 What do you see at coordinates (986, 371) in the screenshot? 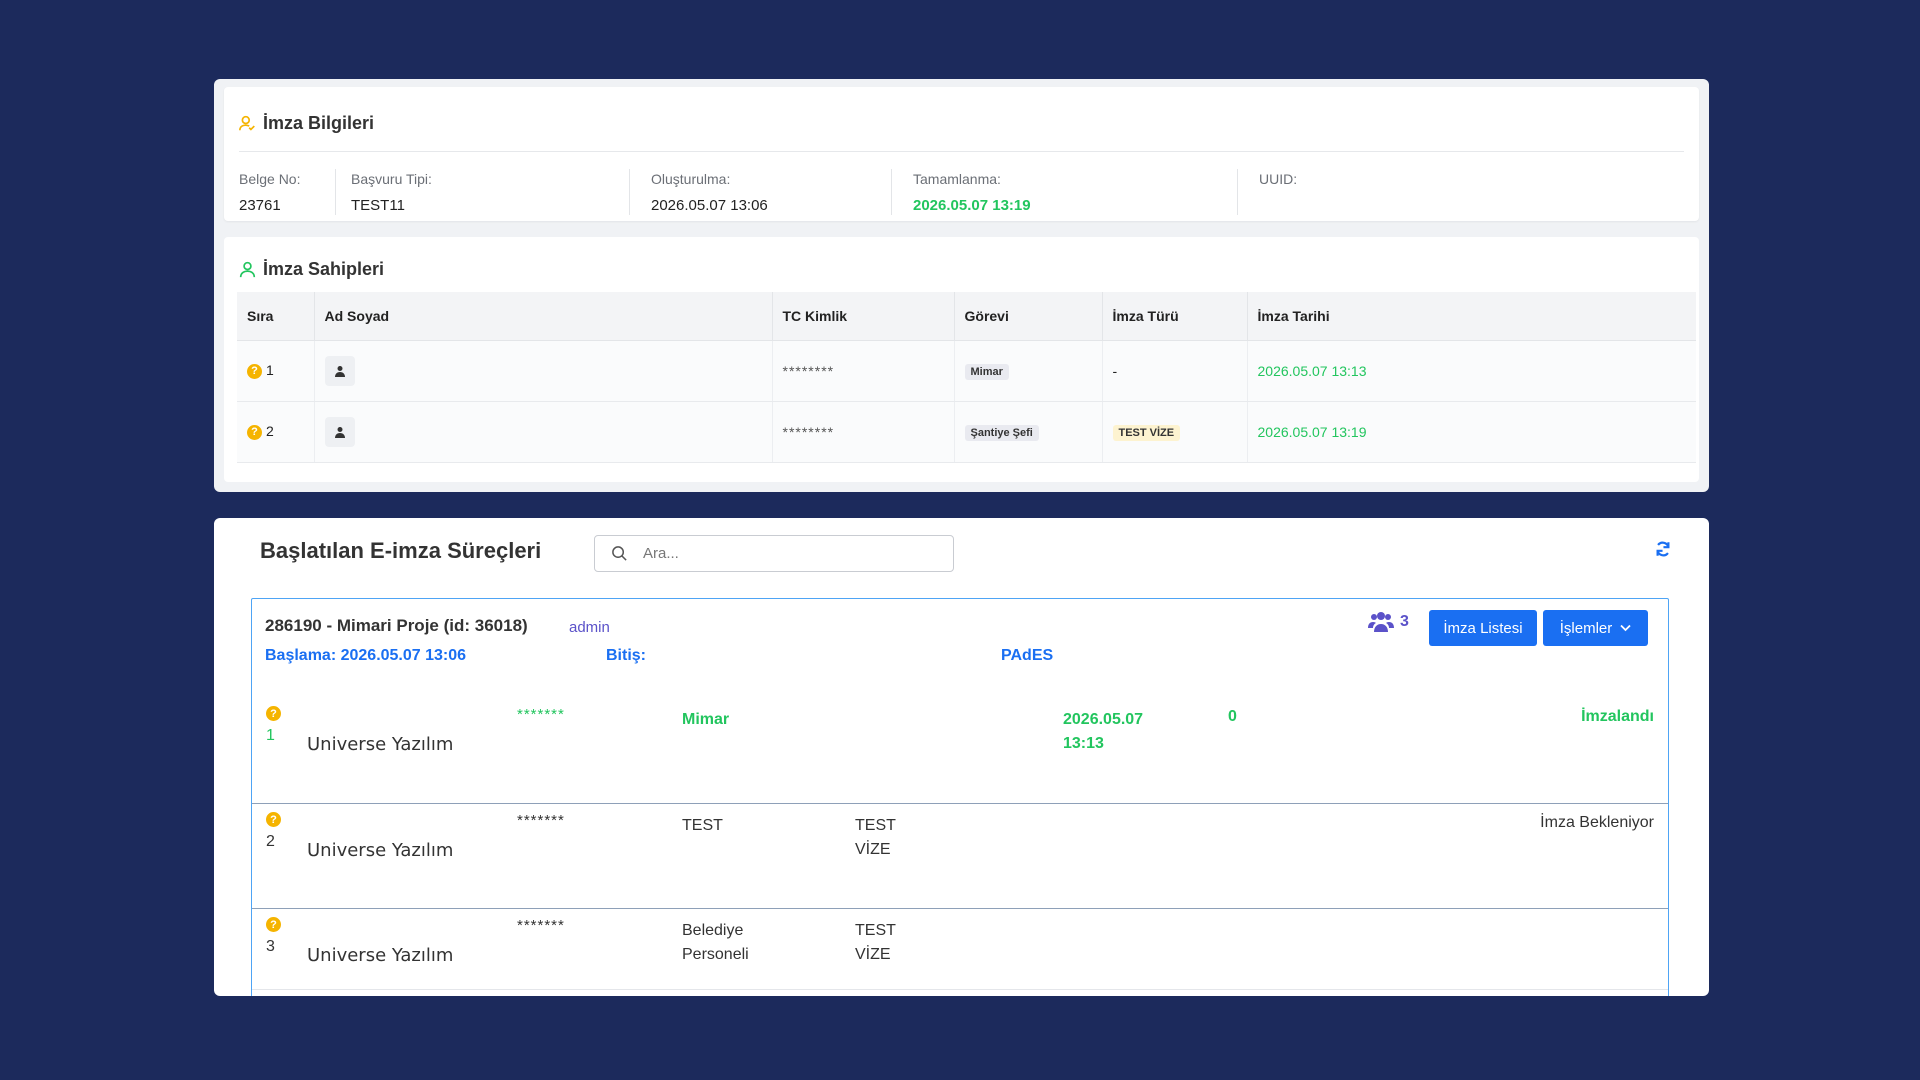
I see `role-badge: Mimar` at bounding box center [986, 371].